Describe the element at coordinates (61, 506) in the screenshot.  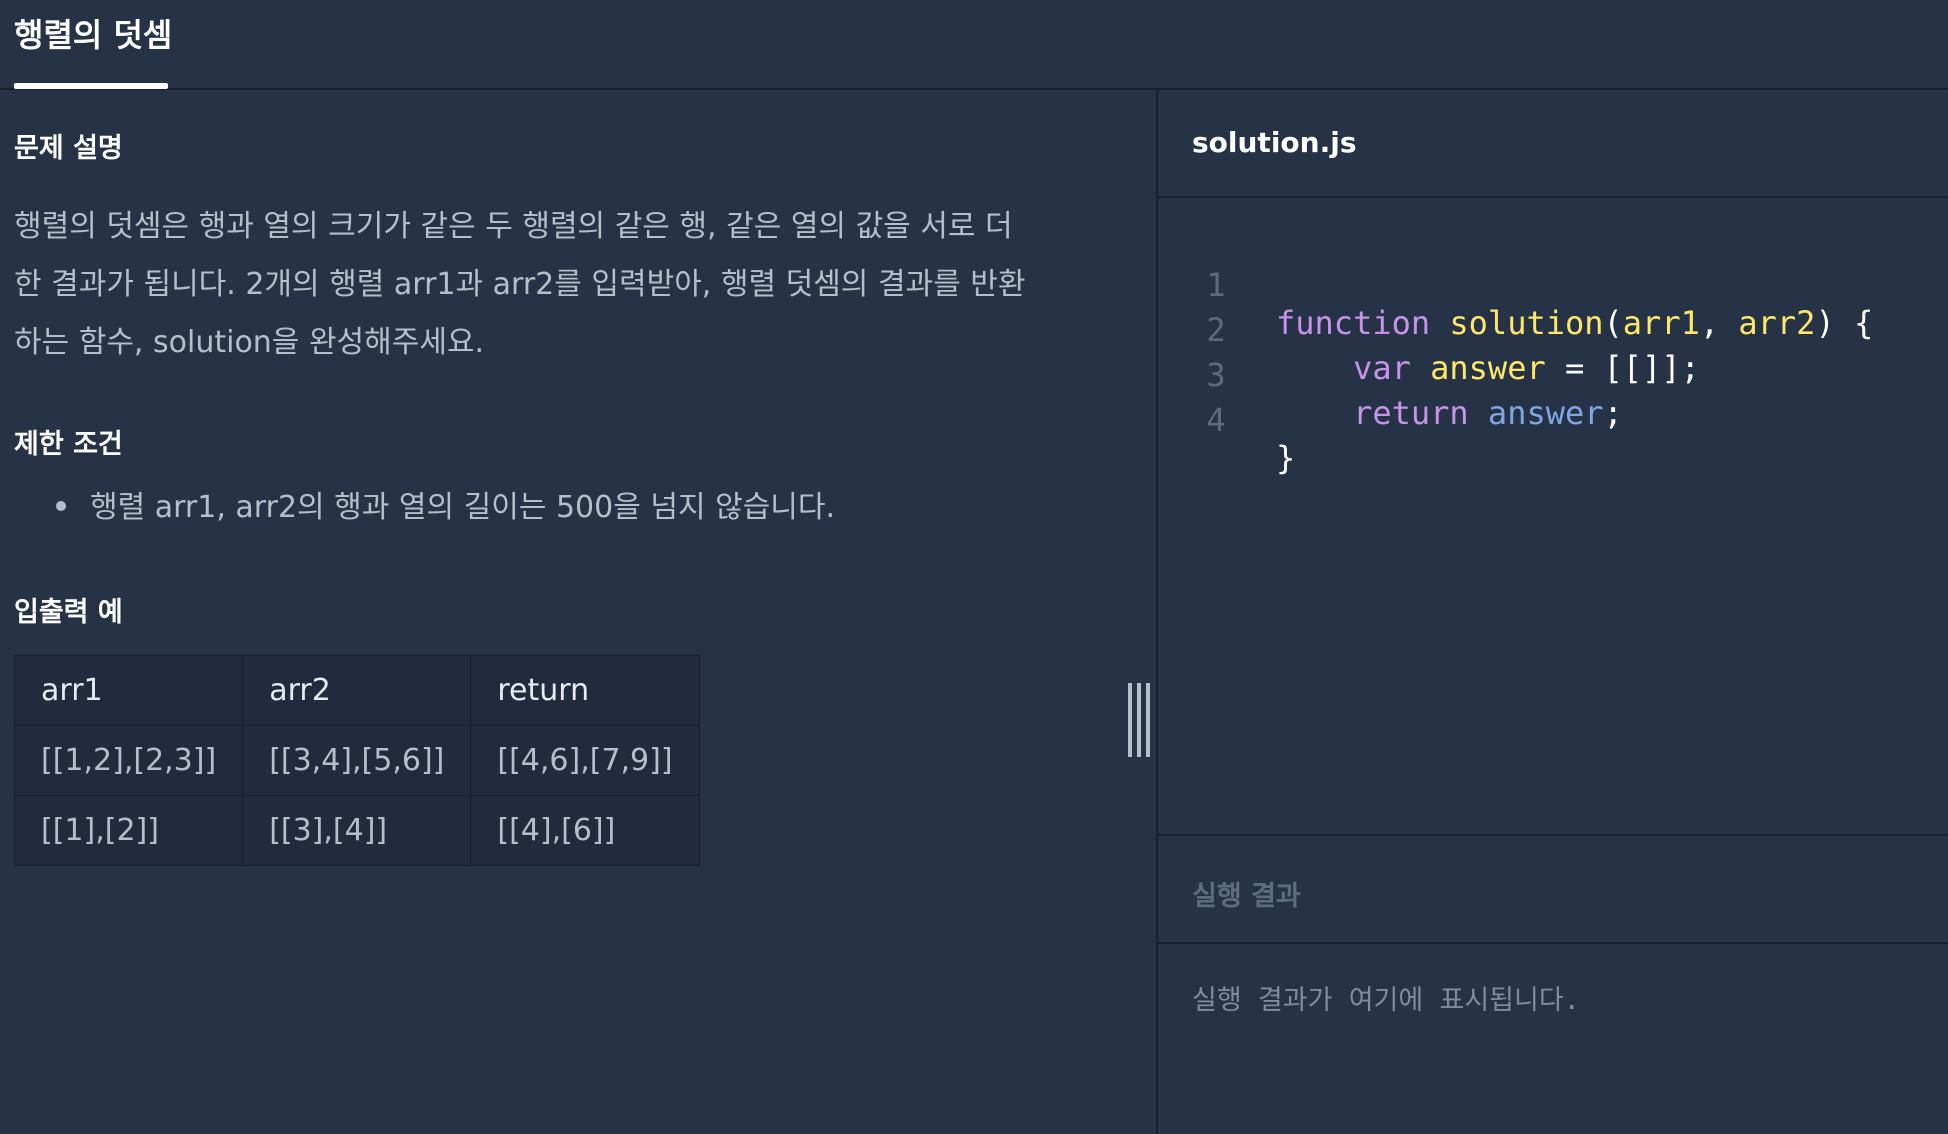
I see `bullet-icon` at that location.